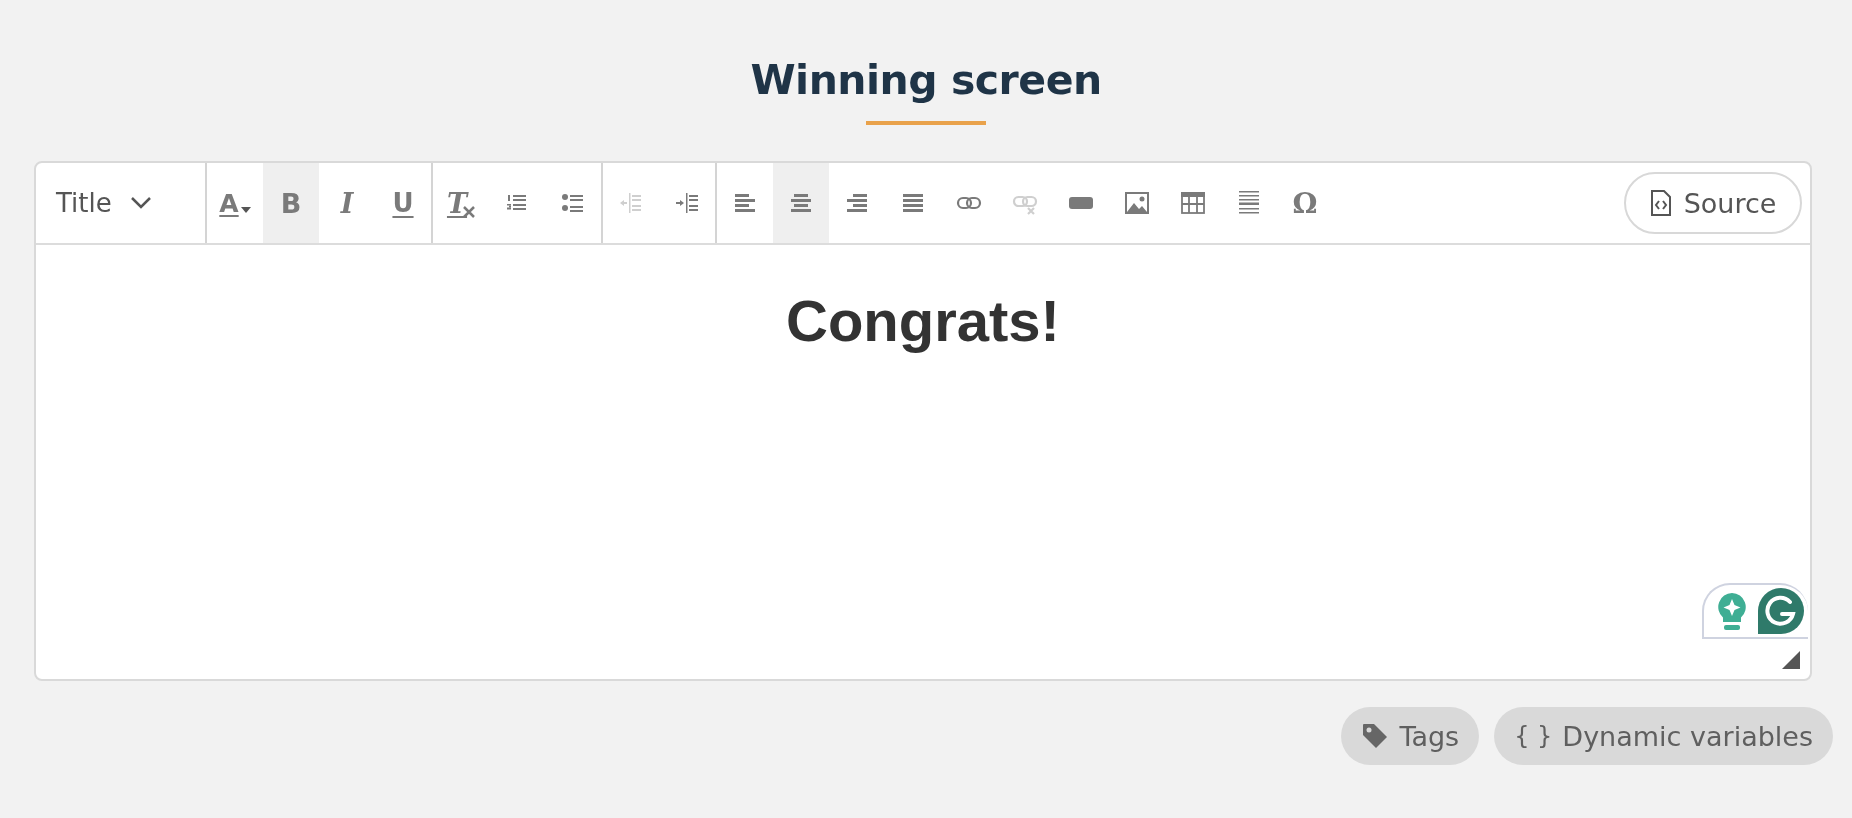 The image size is (1852, 818). Describe the element at coordinates (1791, 660) in the screenshot. I see `resize-handle-icon` at that location.